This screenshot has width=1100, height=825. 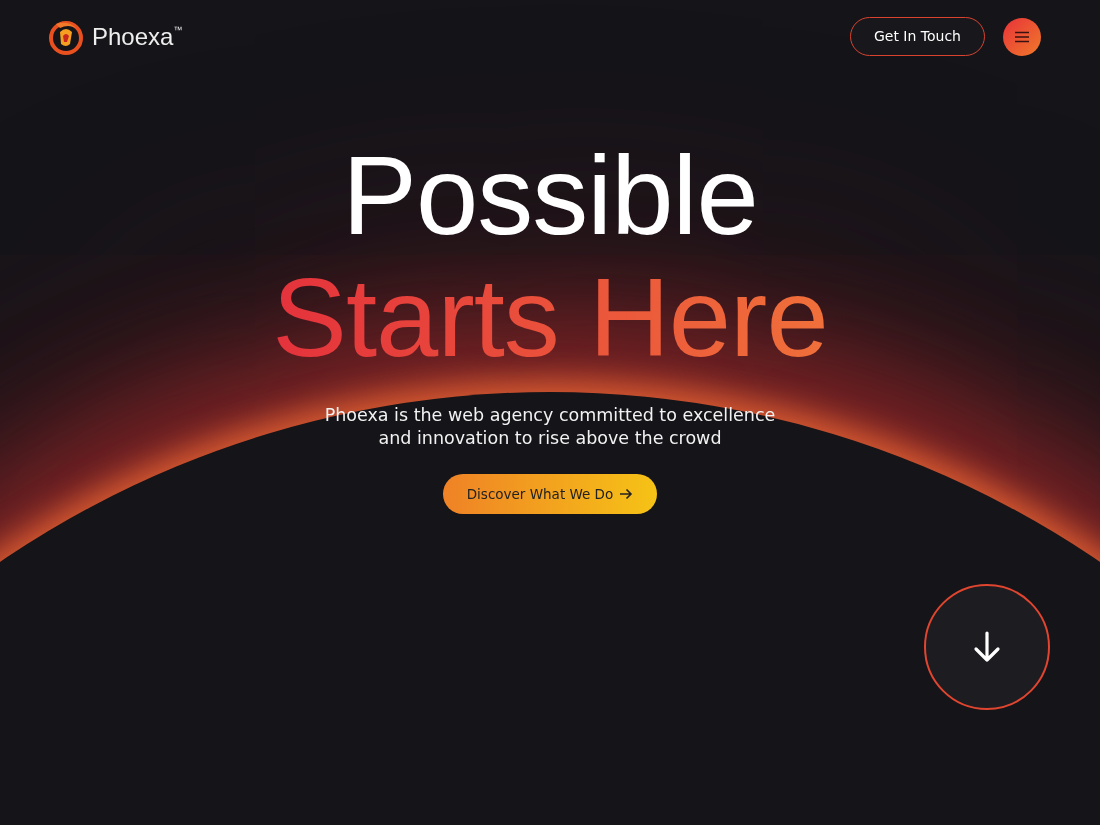 I want to click on menu-button, so click(x=1022, y=36).